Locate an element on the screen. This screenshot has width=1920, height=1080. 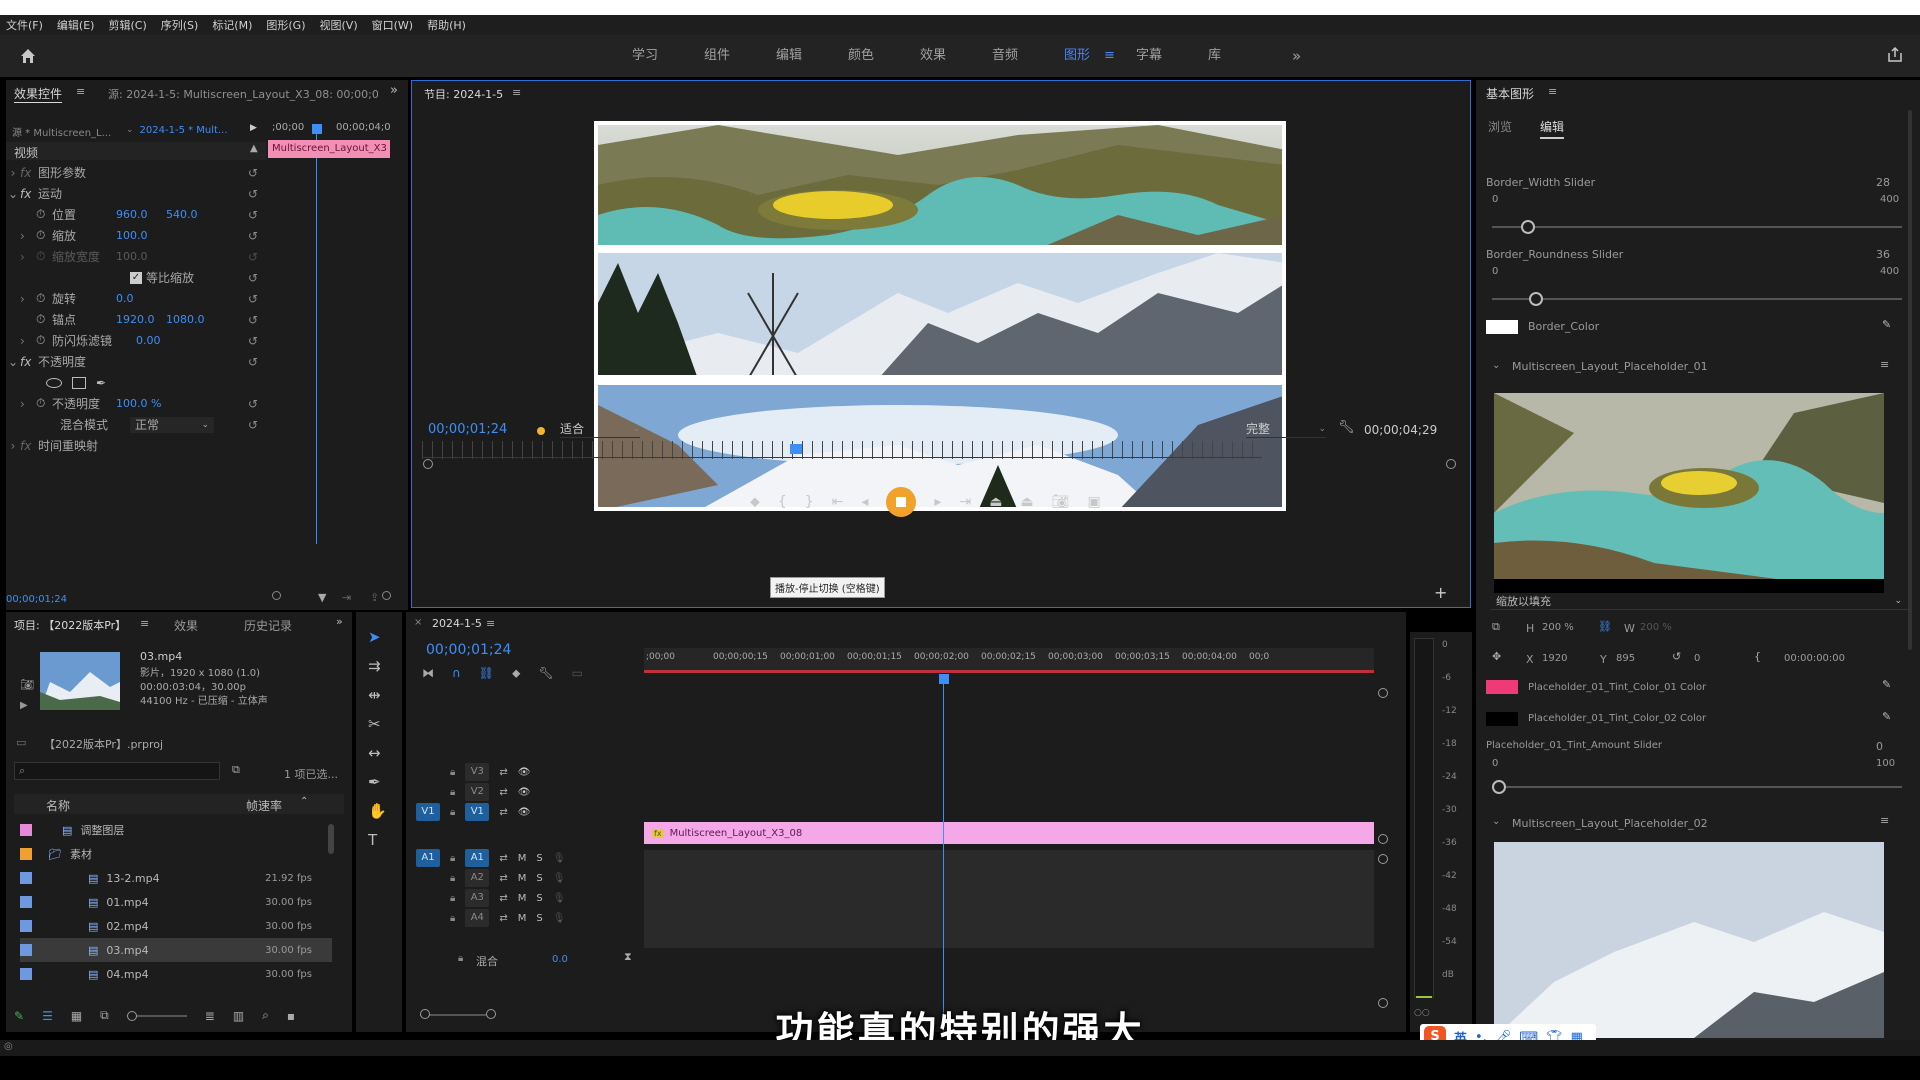
position-x-value: 960.0 is located at coordinates (141, 214).